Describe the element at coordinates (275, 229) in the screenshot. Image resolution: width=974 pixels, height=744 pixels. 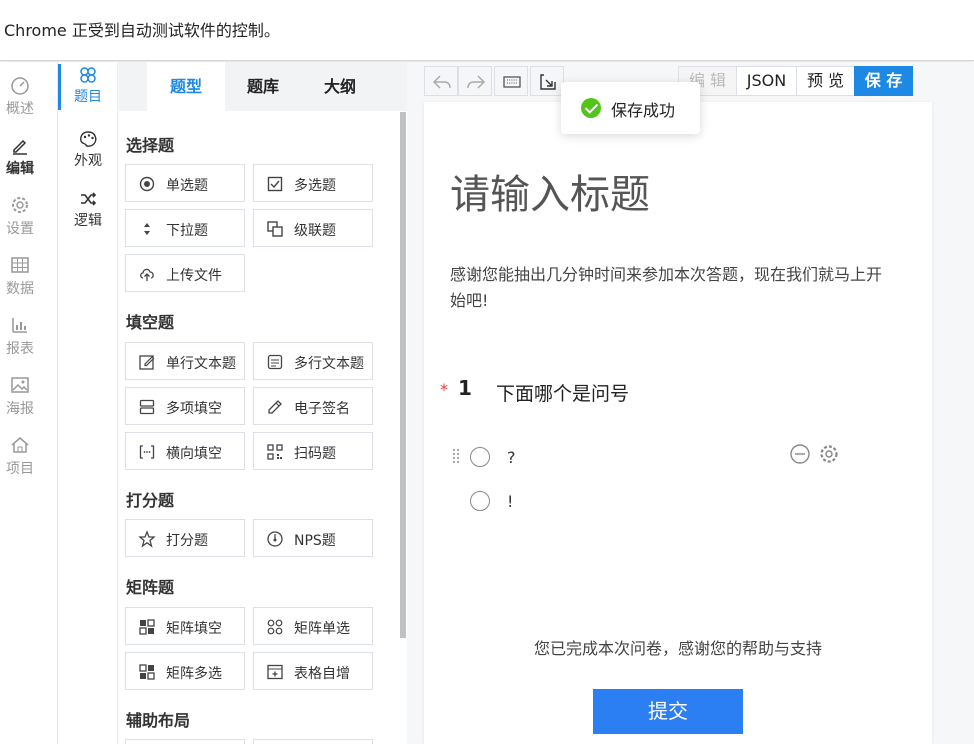
I see `copy-icon` at that location.